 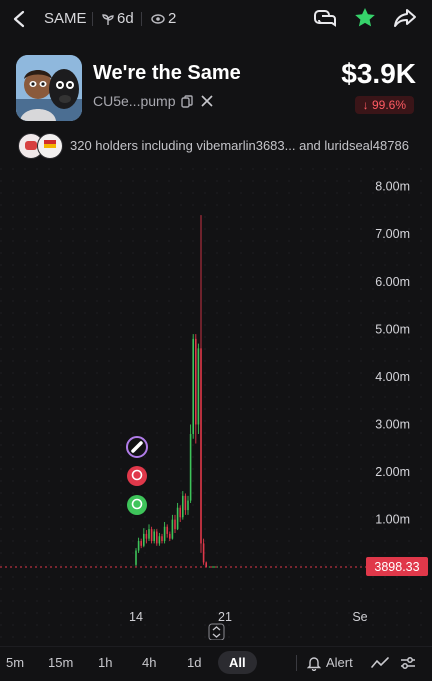 I want to click on timeframe-5m: 5m, so click(x=15, y=662).